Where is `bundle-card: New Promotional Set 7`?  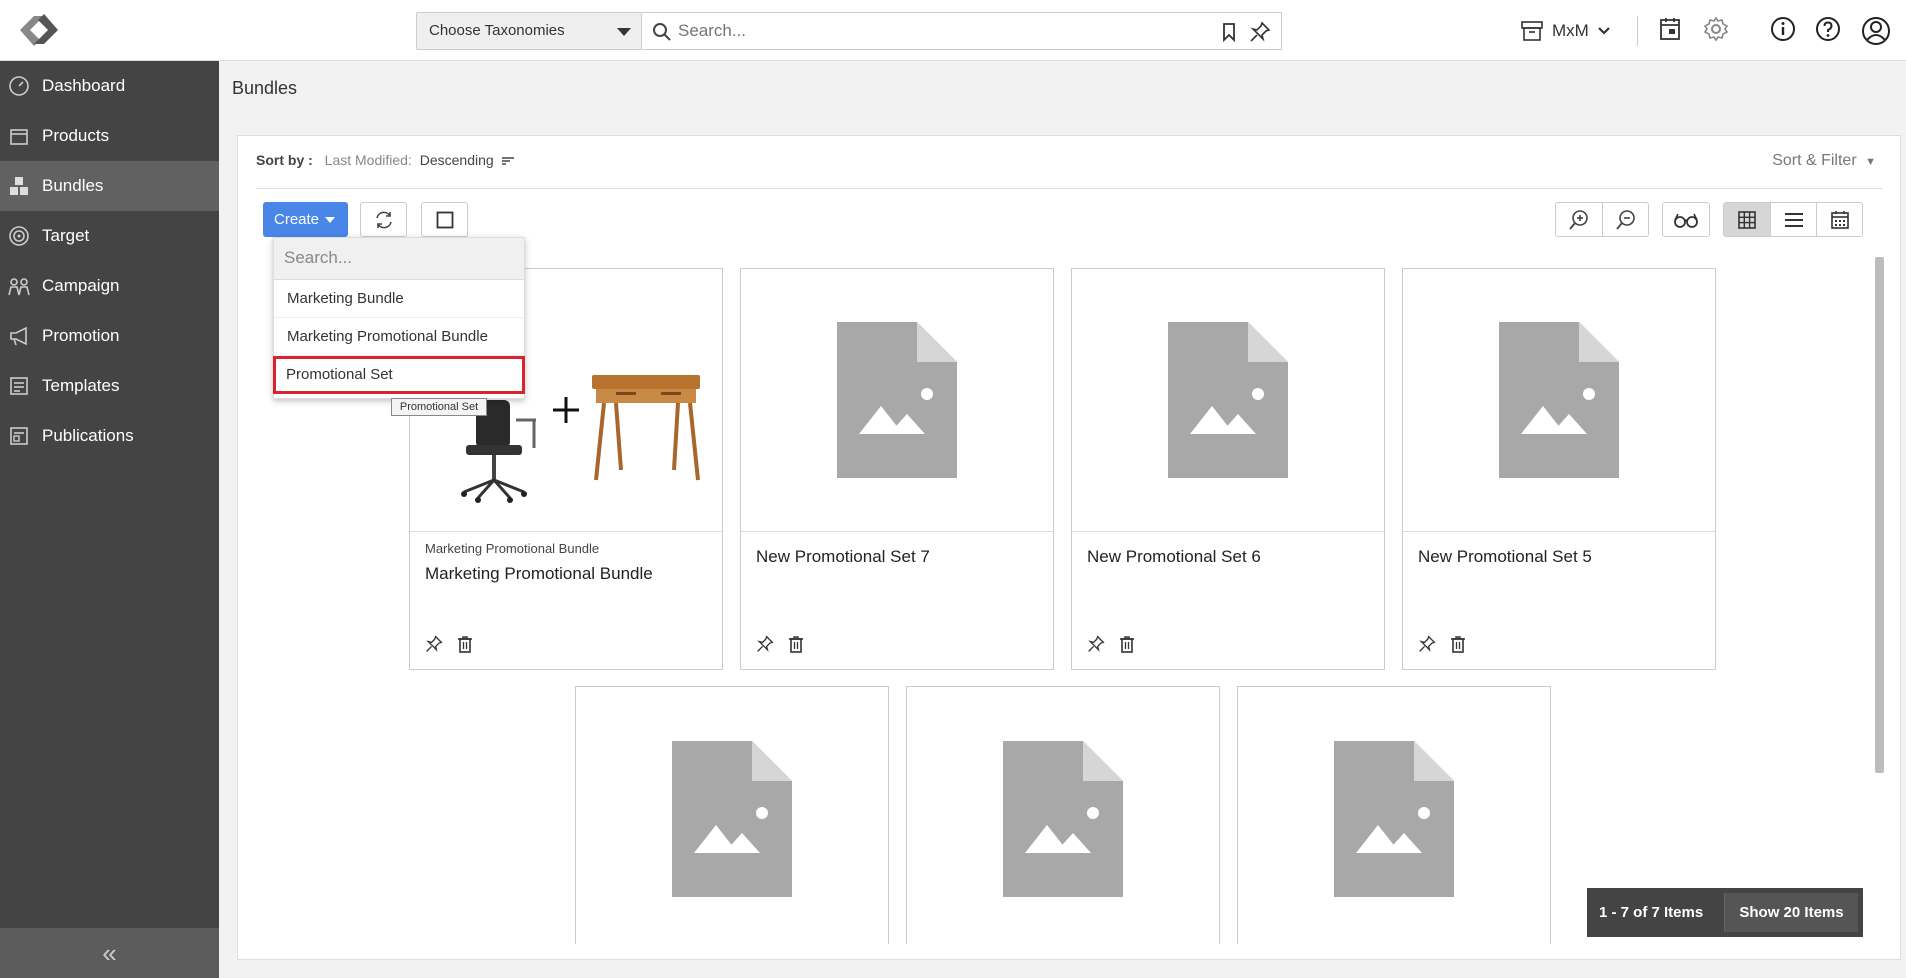
bundle-card: New Promotional Set 7 is located at coordinates (897, 469).